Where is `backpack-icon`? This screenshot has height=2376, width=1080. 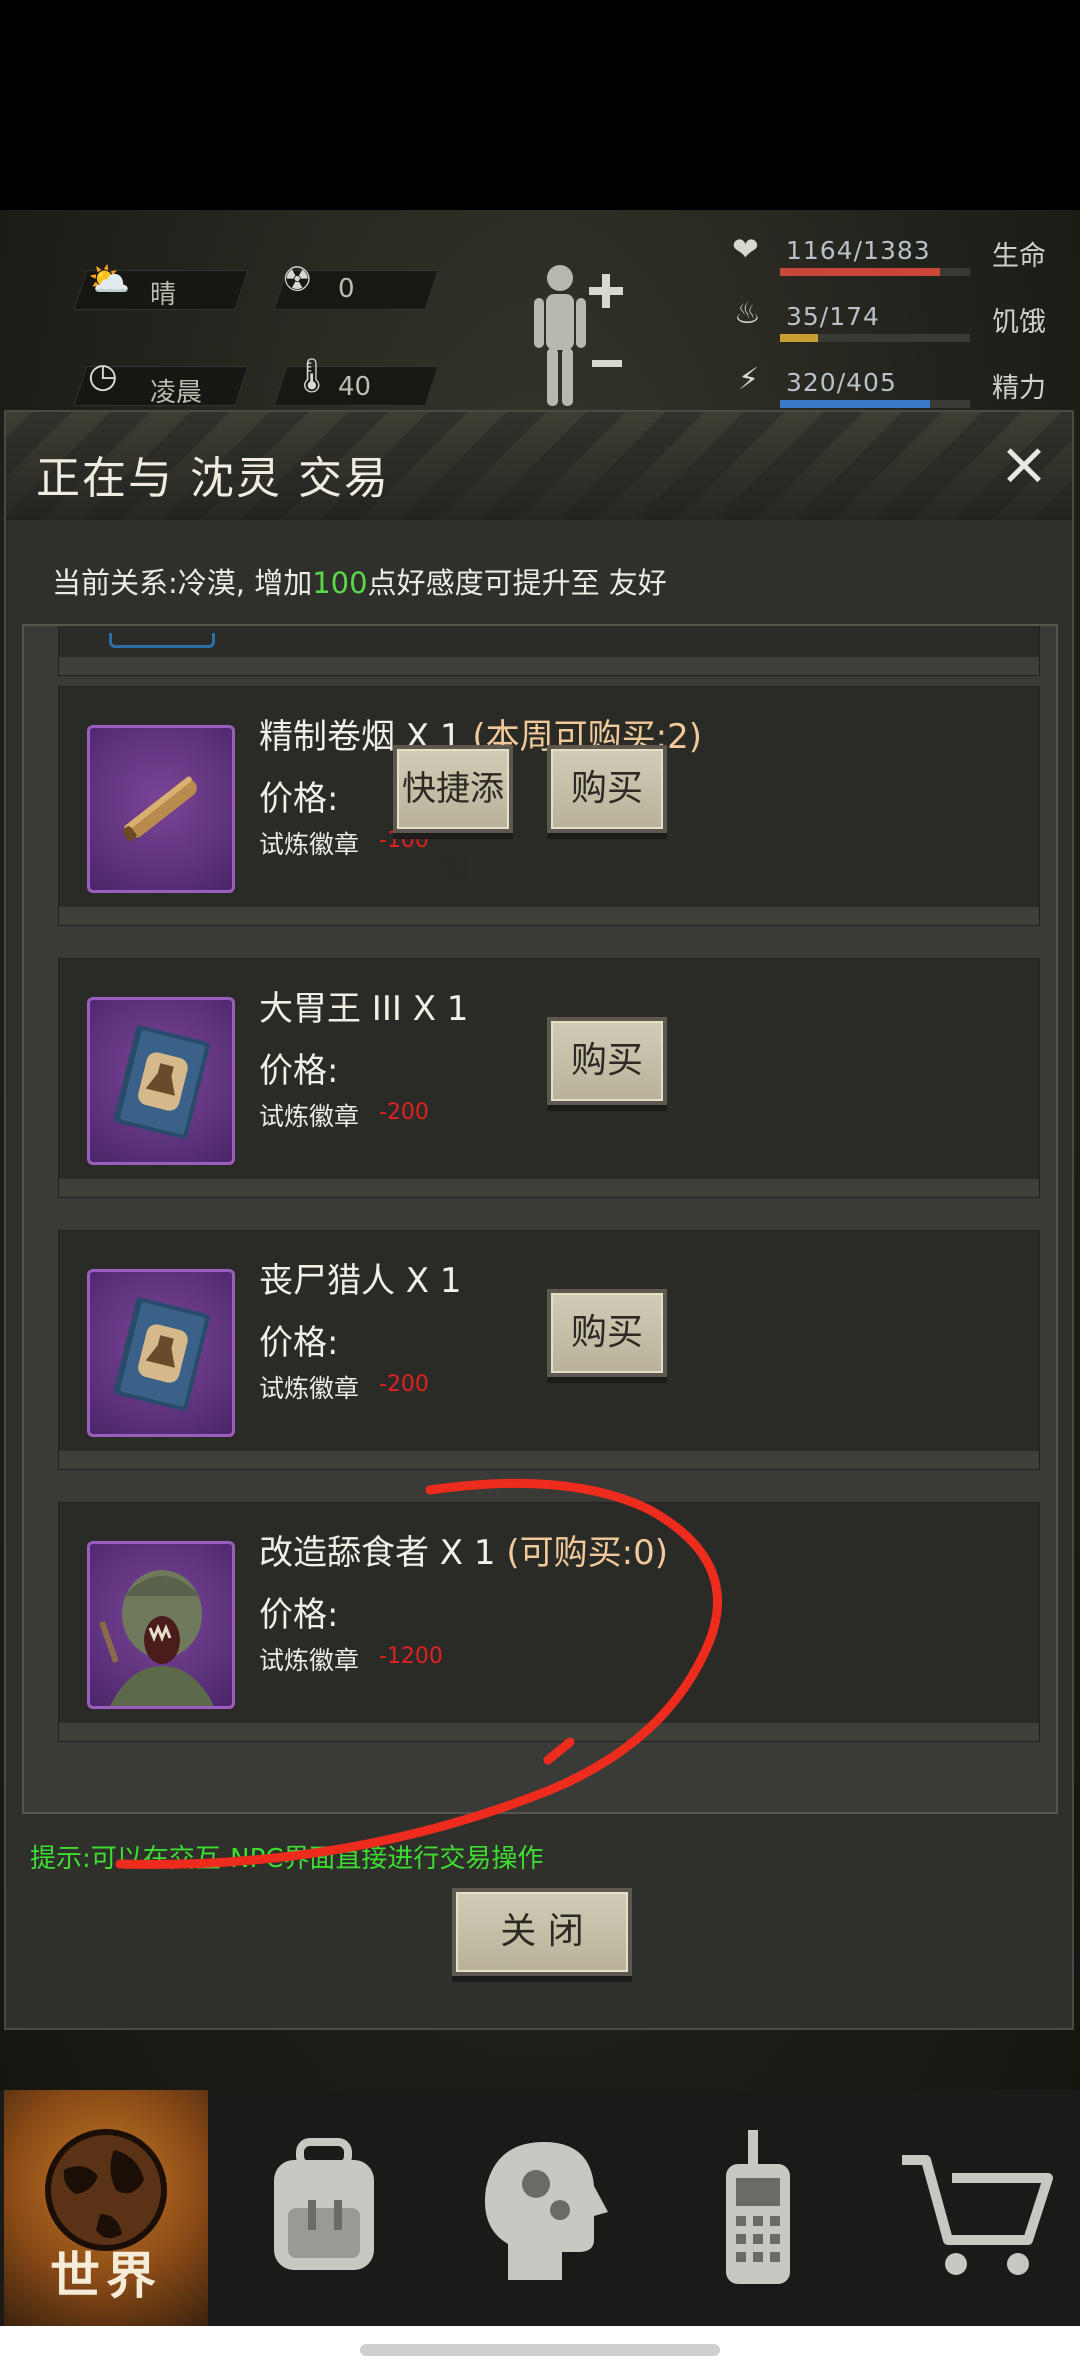
backpack-icon is located at coordinates (324, 2204).